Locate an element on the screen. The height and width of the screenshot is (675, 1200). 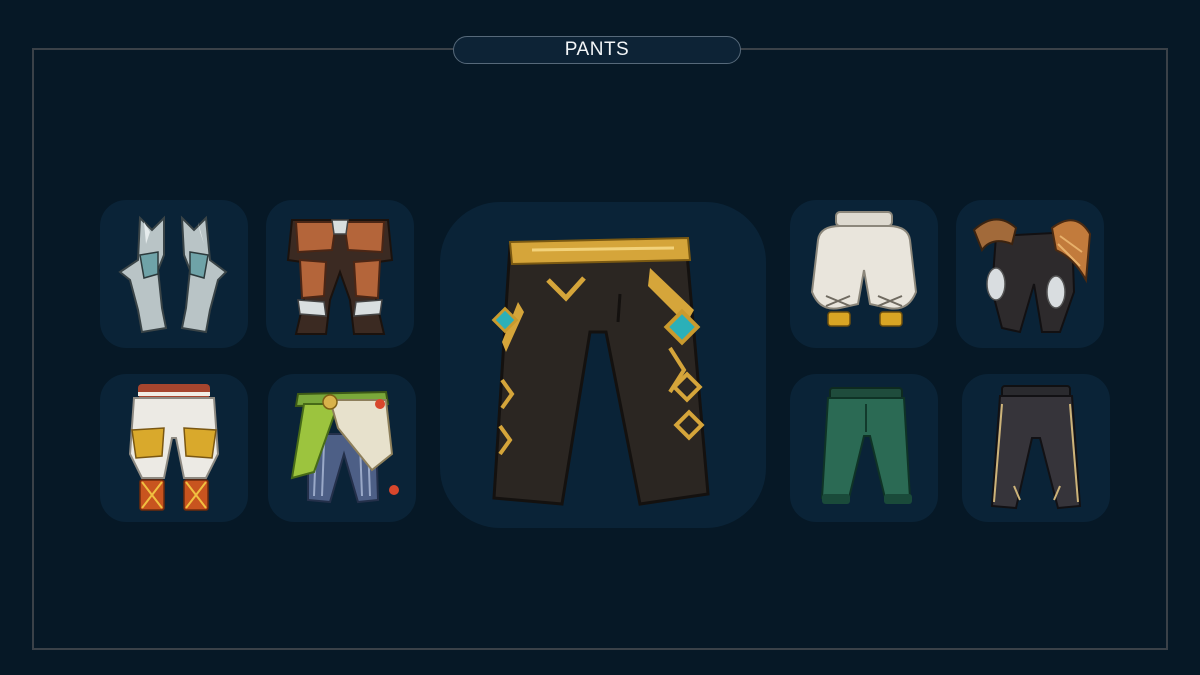
item-slot-white-puffy-pants is located at coordinates (864, 274).